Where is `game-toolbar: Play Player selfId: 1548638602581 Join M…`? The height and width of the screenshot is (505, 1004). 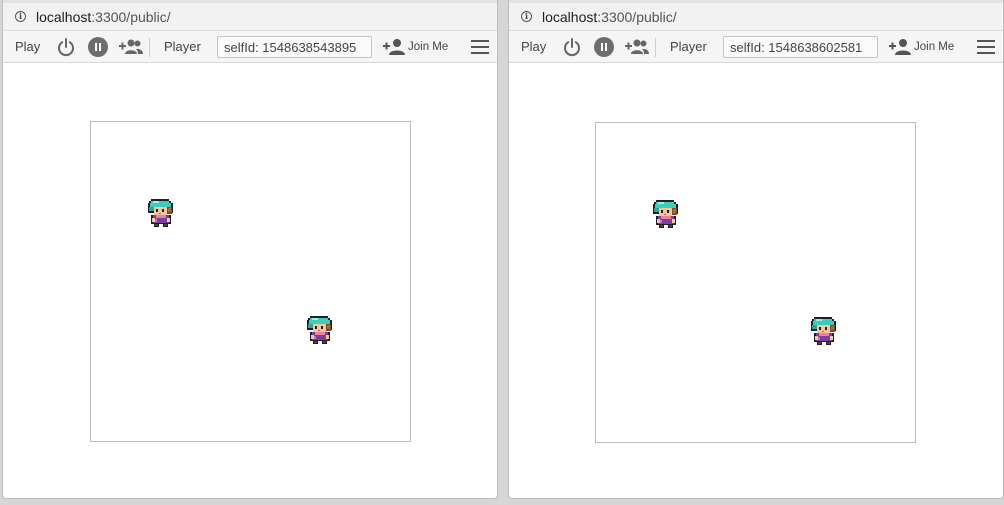 game-toolbar: Play Player selfId: 1548638602581 Join M… is located at coordinates (756, 47).